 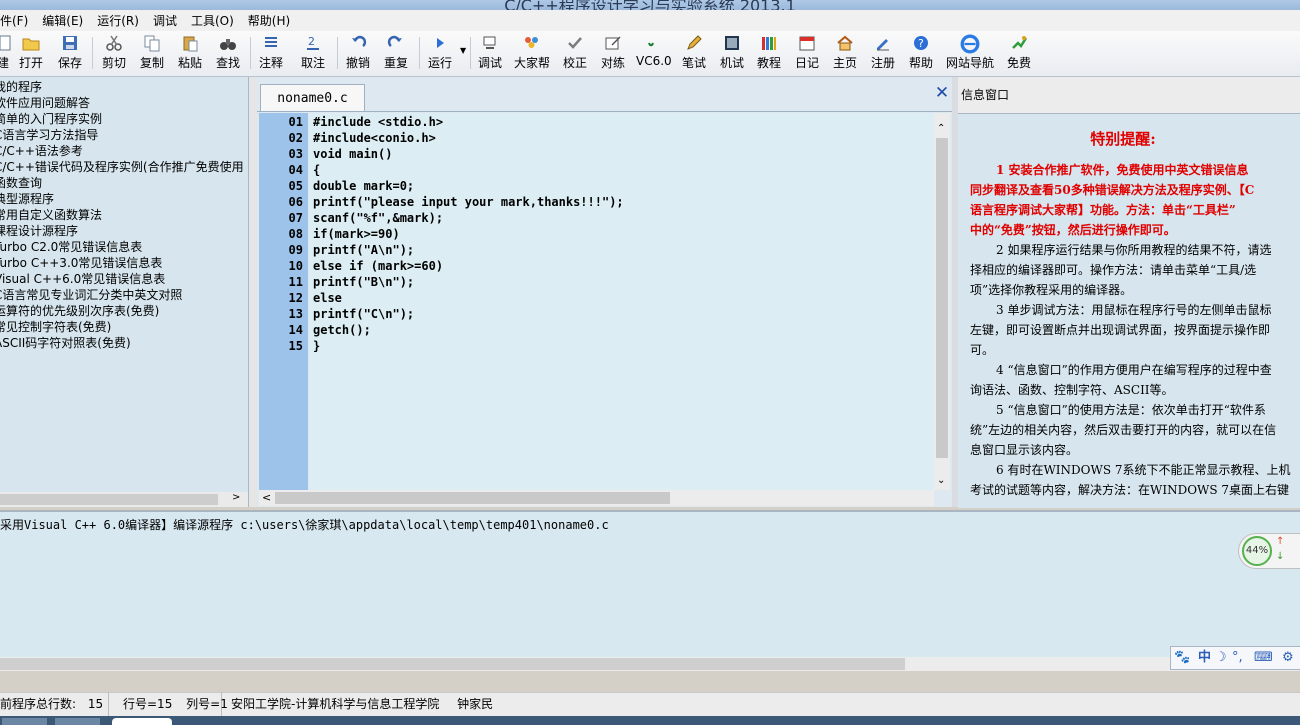 I want to click on keyboard-icon: ⌨, so click(x=1263, y=658).